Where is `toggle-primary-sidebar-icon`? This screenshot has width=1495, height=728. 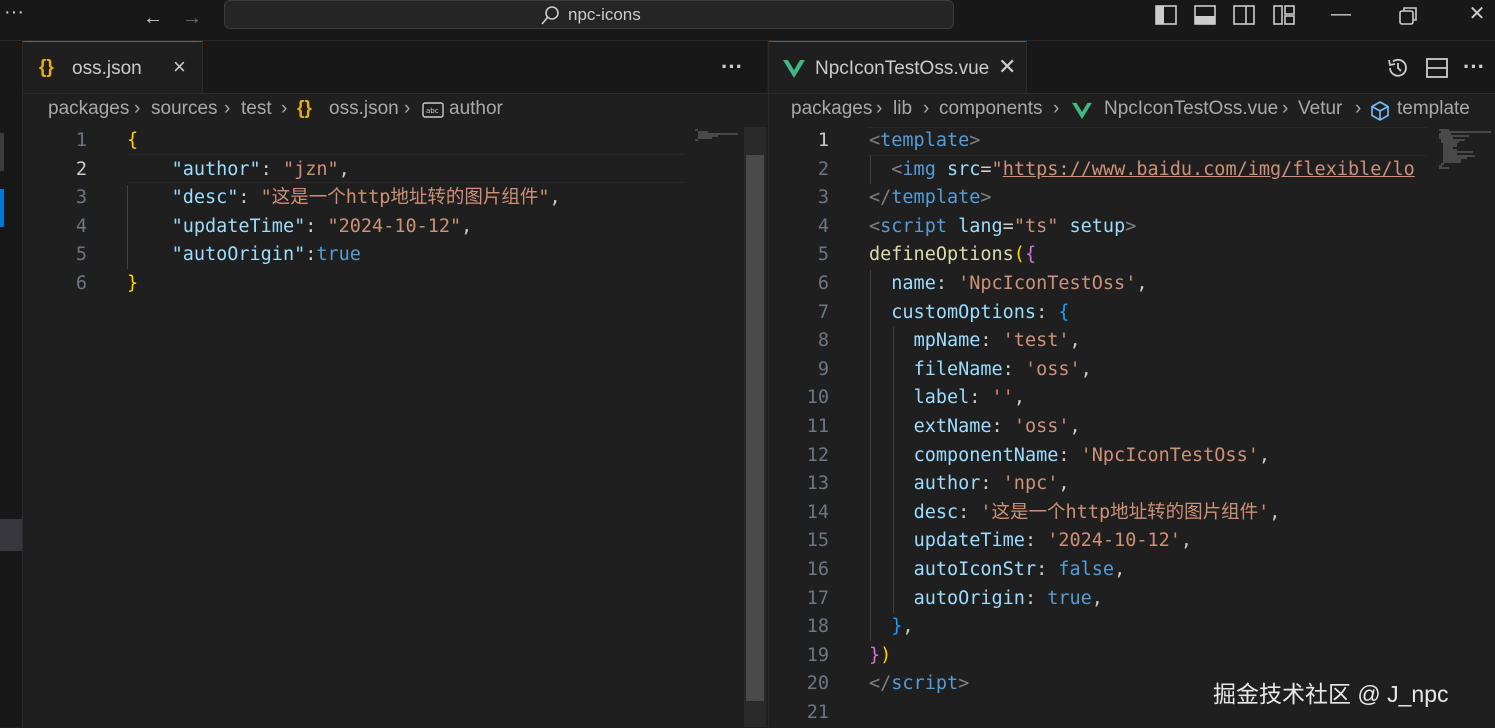
toggle-primary-sidebar-icon is located at coordinates (1166, 15).